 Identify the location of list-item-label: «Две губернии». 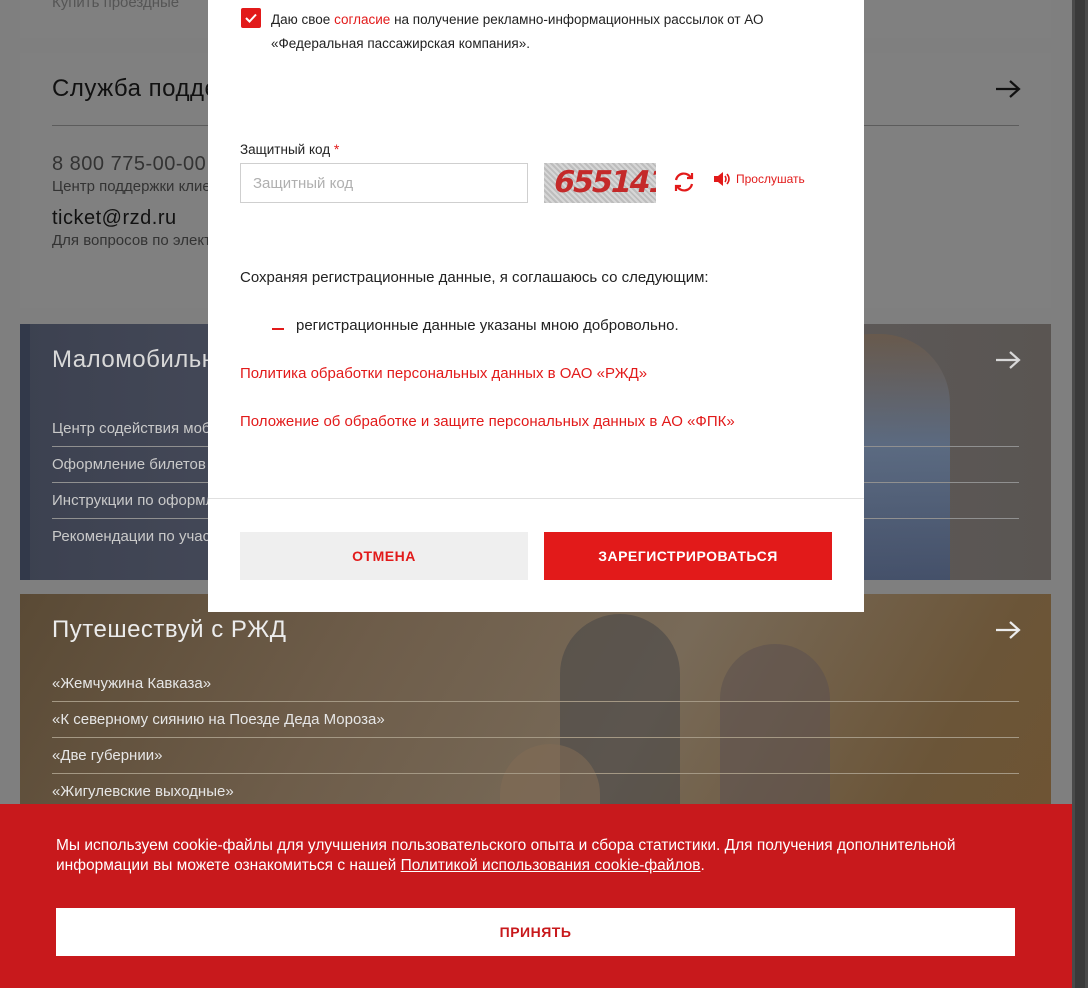
(107, 755).